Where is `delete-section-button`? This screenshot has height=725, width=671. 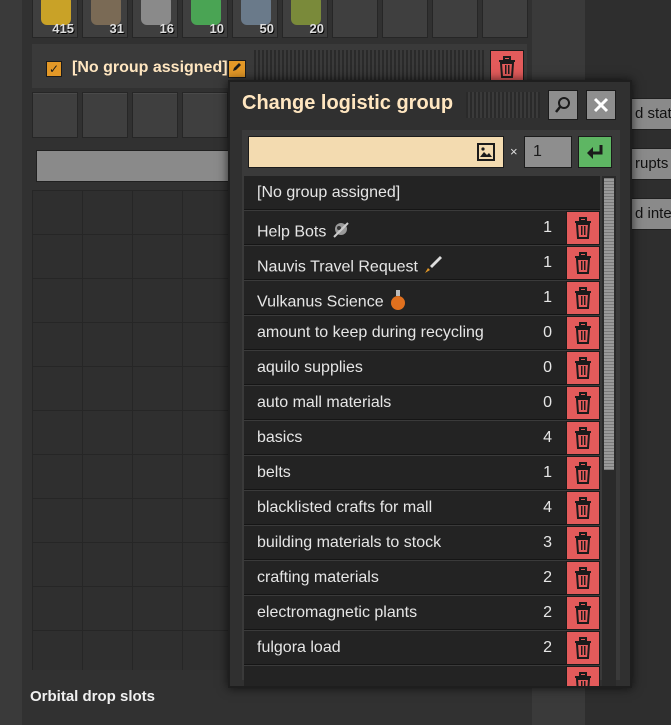 delete-section-button is located at coordinates (507, 67).